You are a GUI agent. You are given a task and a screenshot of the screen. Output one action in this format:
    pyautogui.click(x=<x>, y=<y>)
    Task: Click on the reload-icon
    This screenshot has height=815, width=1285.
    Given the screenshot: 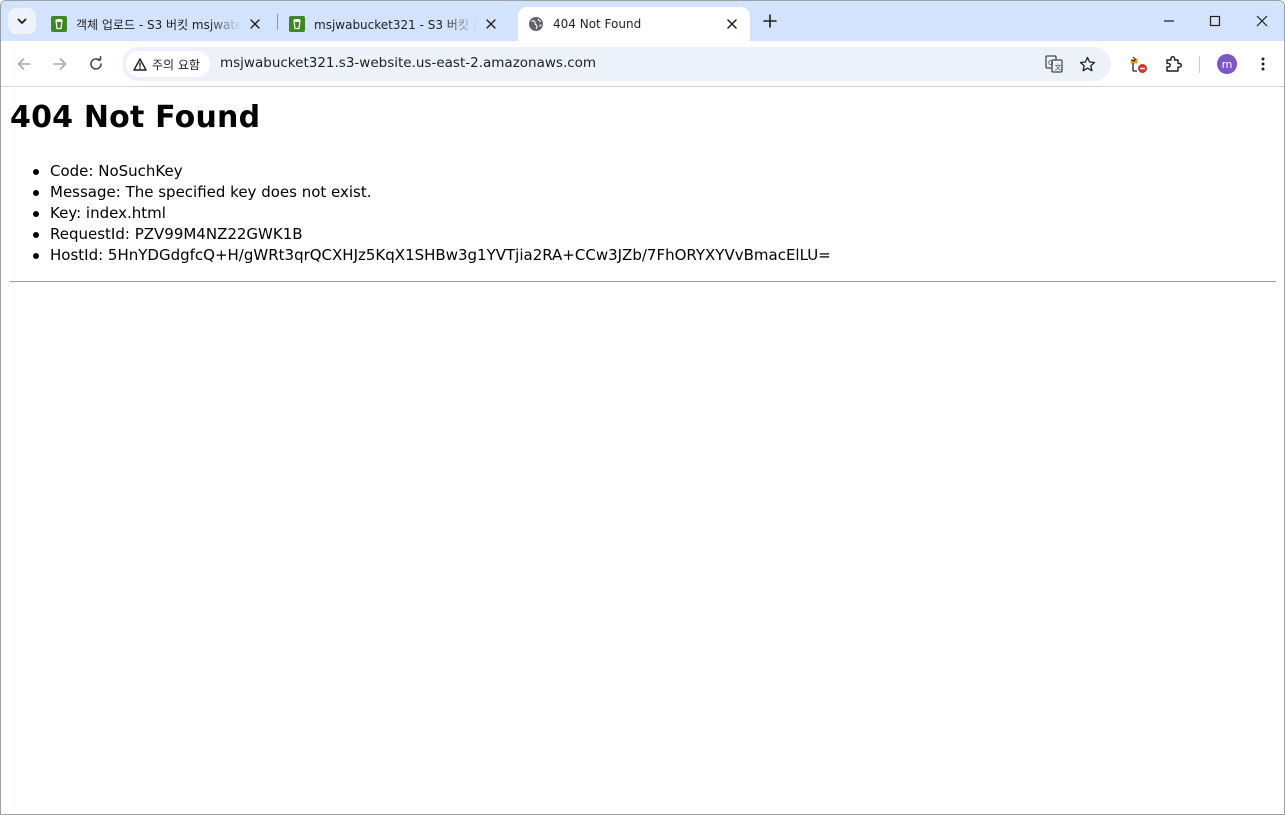 What is the action you would take?
    pyautogui.click(x=96, y=63)
    